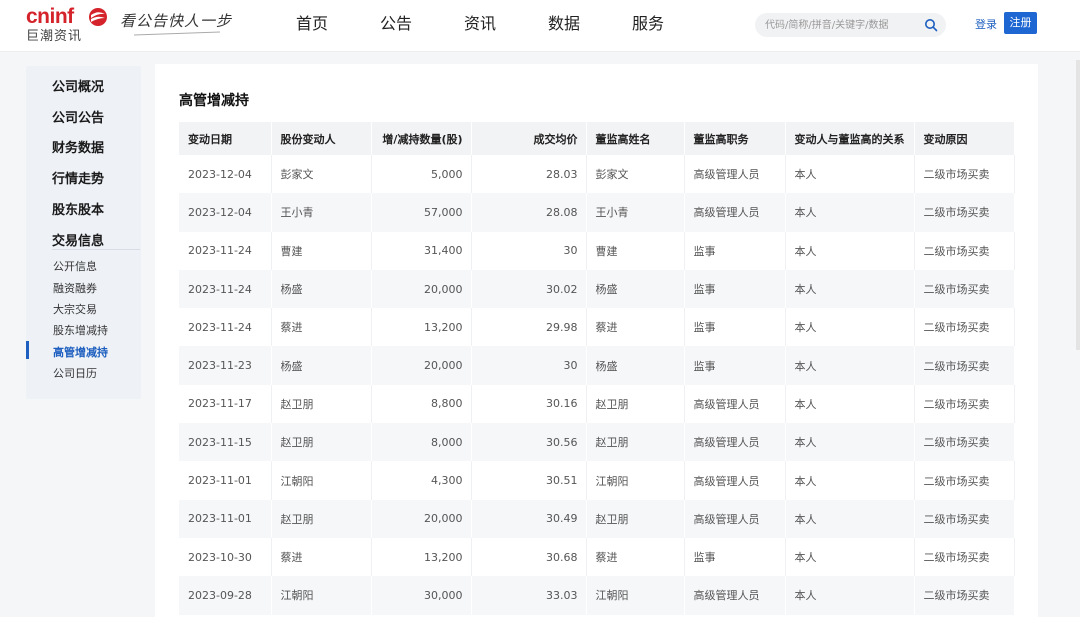  I want to click on col-header-exec-name: 董监高姓名, so click(635, 138).